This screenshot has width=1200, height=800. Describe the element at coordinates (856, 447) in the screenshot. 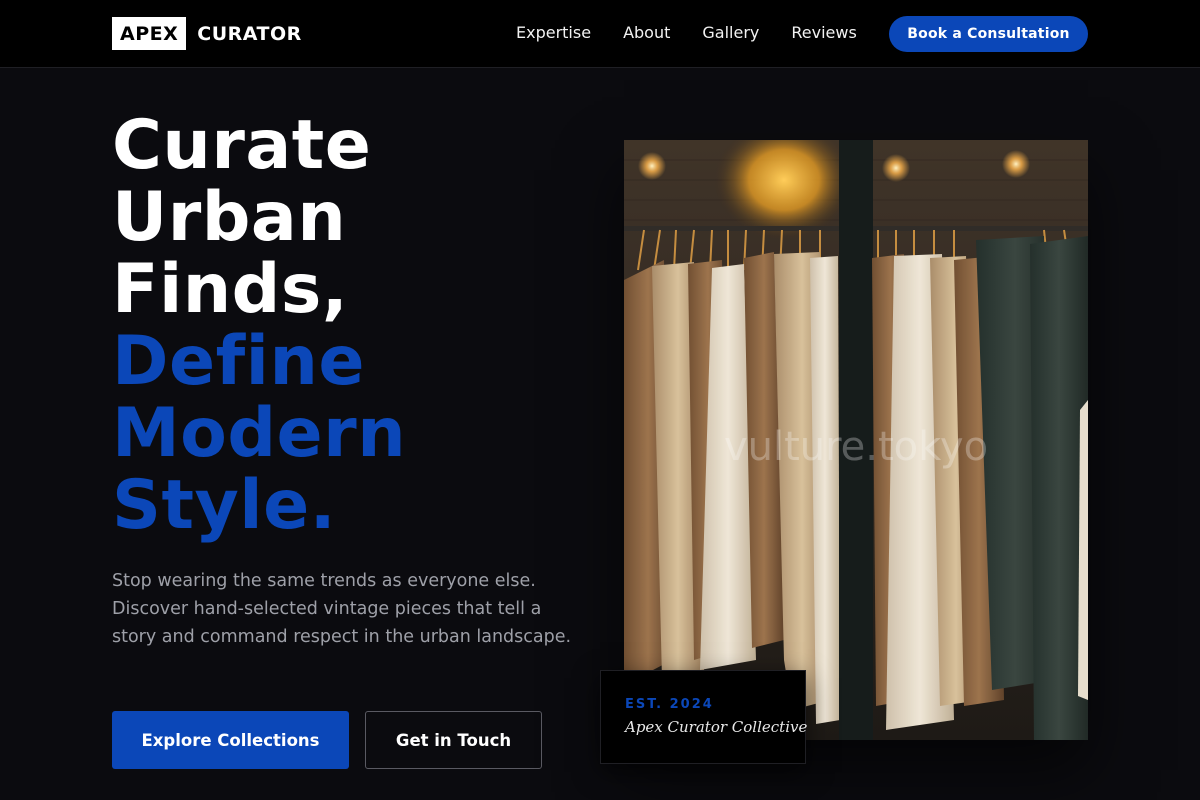

I see `image-watermark: vulture.tokyo` at that location.